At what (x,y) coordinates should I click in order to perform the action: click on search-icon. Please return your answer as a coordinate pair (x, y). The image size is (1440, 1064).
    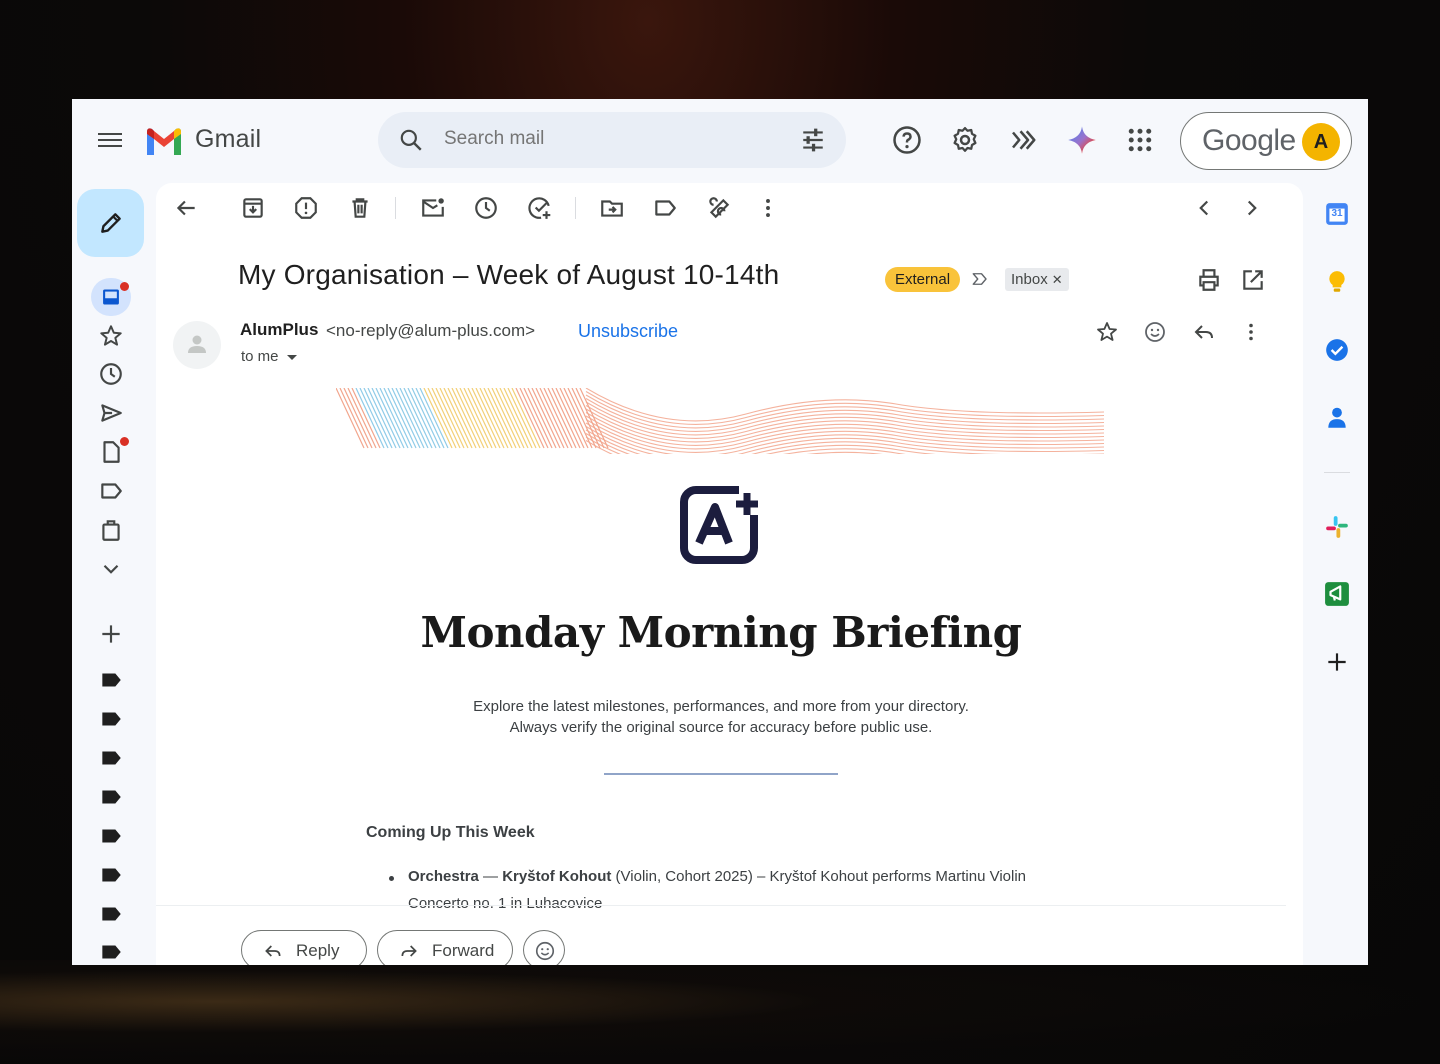
    Looking at the image, I should click on (411, 140).